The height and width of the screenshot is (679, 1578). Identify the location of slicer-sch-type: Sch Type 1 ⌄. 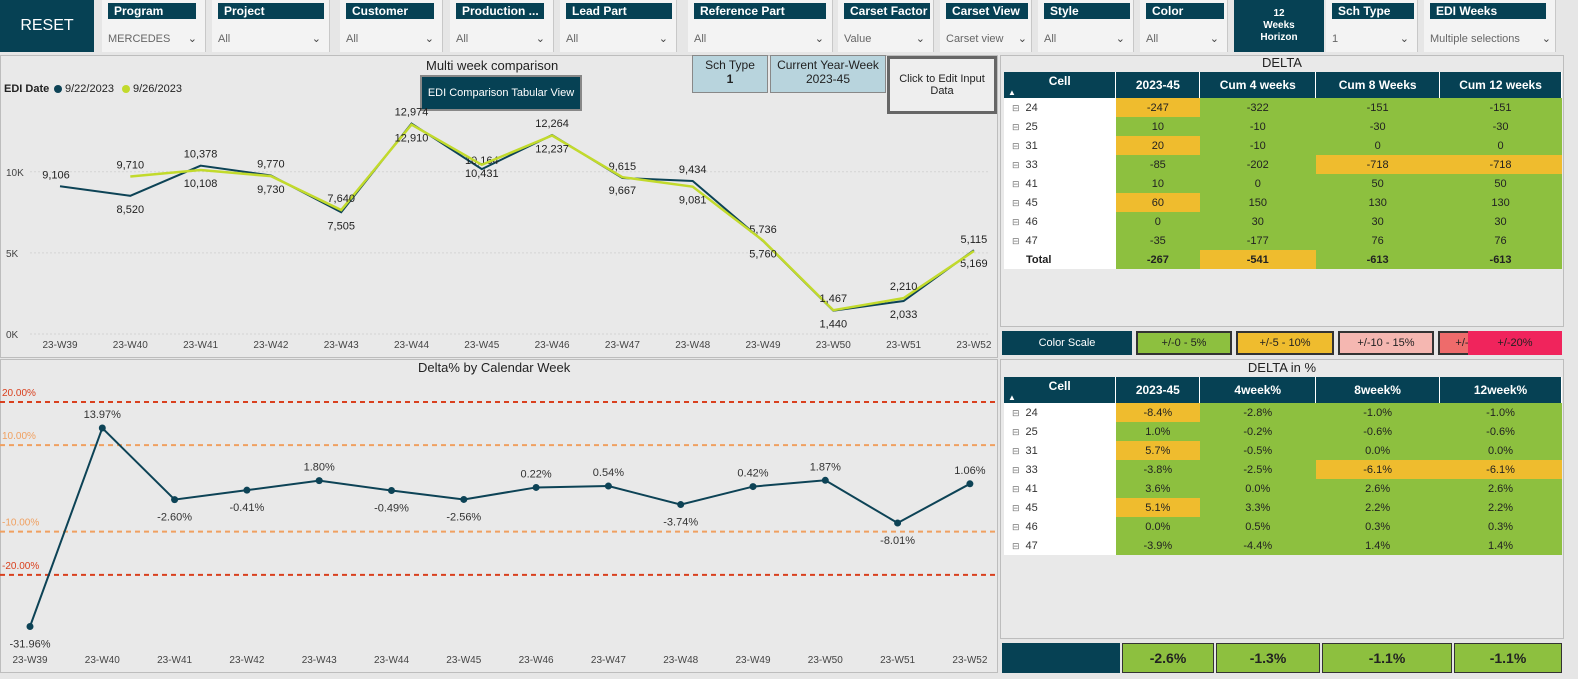
(1372, 26).